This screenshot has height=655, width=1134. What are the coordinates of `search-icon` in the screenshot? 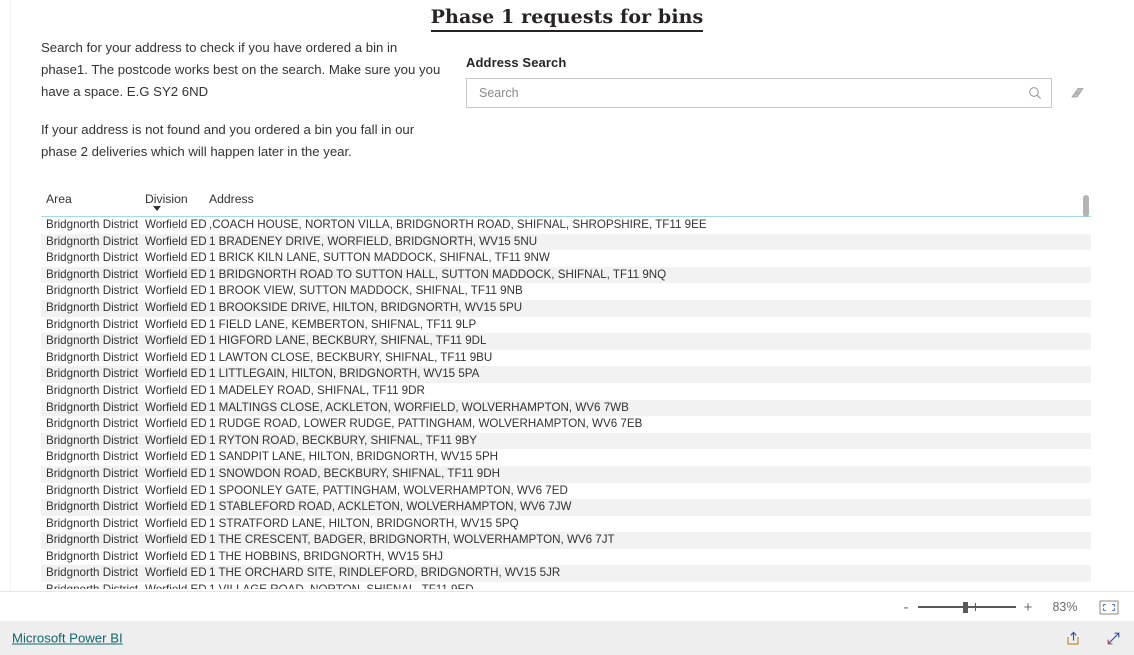 It's located at (1035, 93).